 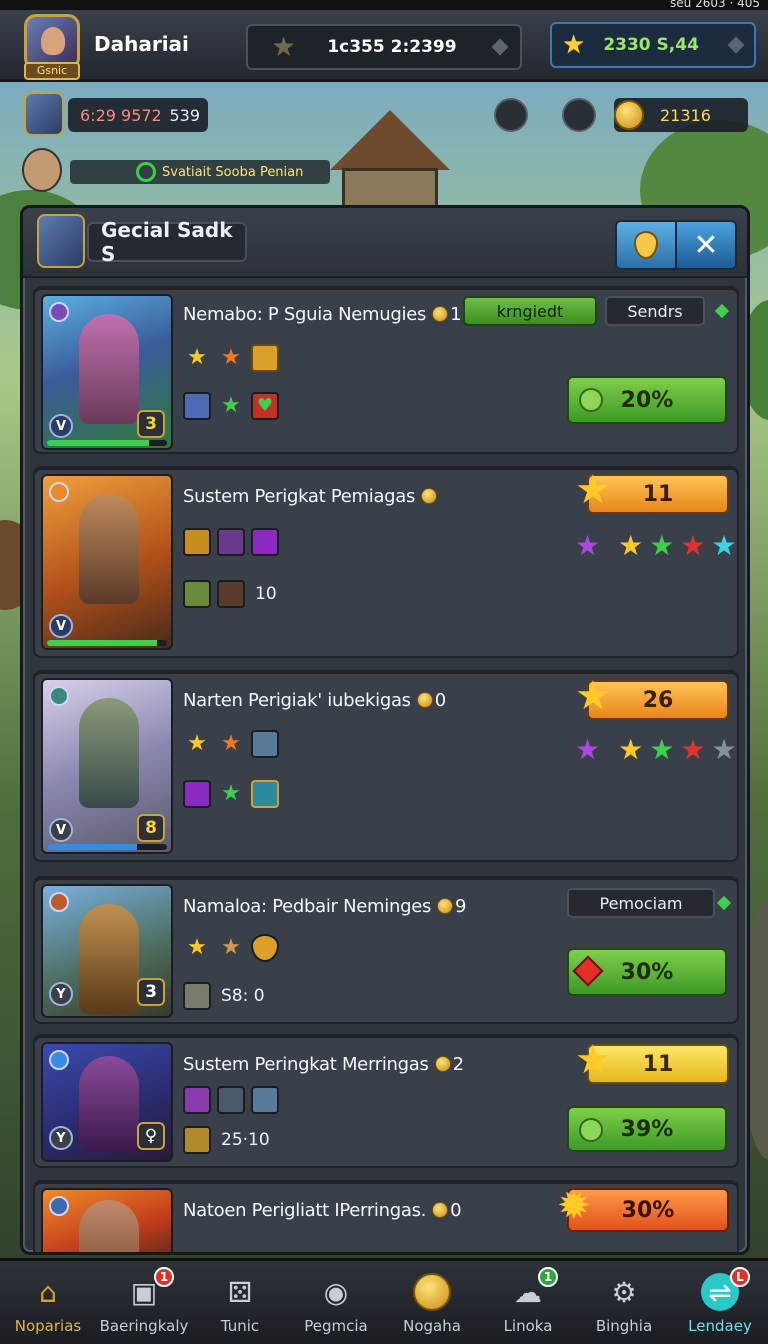 I want to click on item-row: ★ ♥, so click(x=231, y=406).